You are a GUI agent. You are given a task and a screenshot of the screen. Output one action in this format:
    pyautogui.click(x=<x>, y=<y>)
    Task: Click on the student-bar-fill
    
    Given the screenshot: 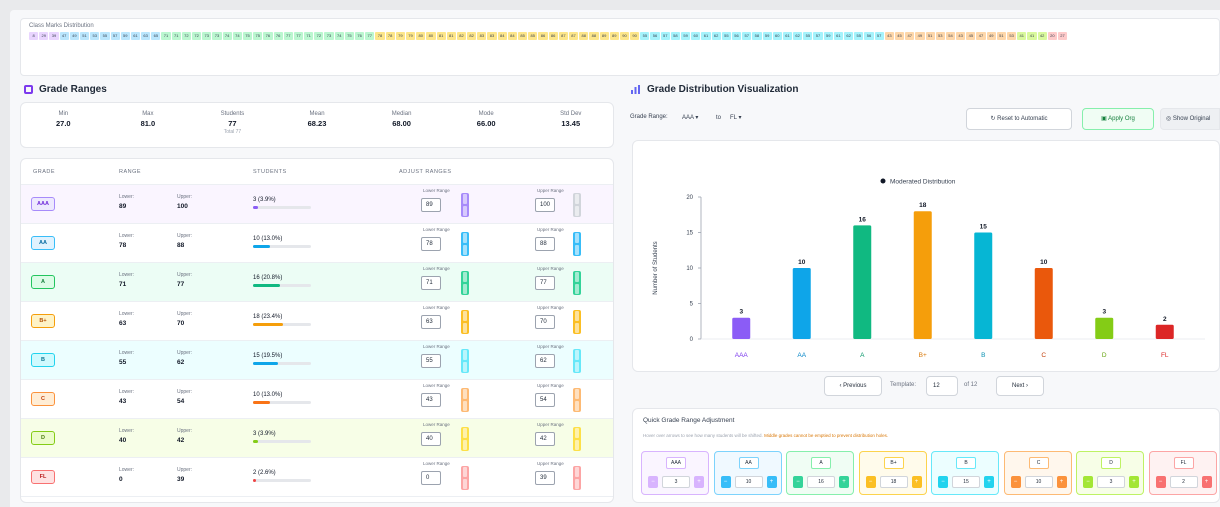 What is the action you would take?
    pyautogui.click(x=261, y=246)
    